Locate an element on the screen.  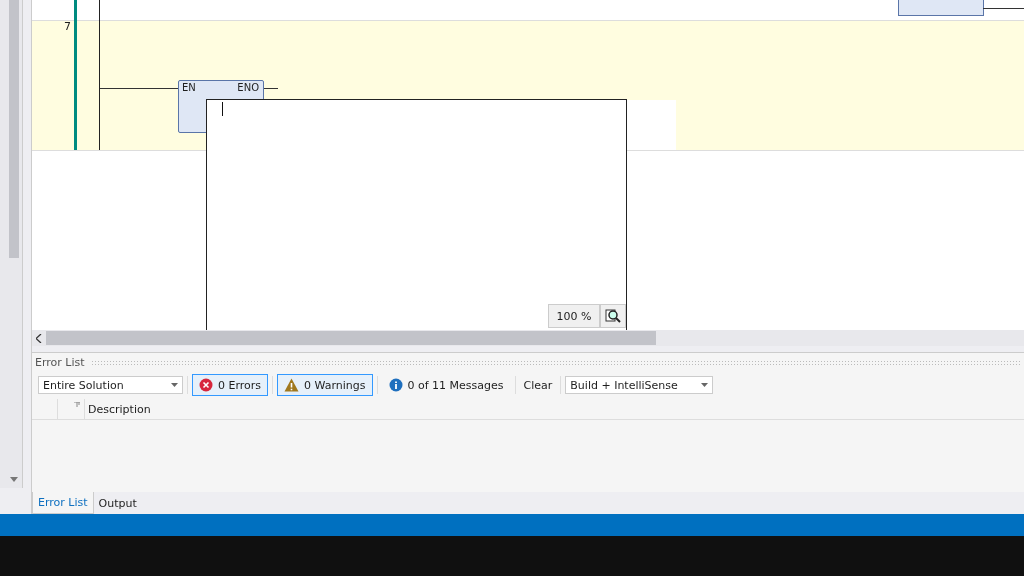
scope-dropdown: Entire Solution is located at coordinates (110, 385).